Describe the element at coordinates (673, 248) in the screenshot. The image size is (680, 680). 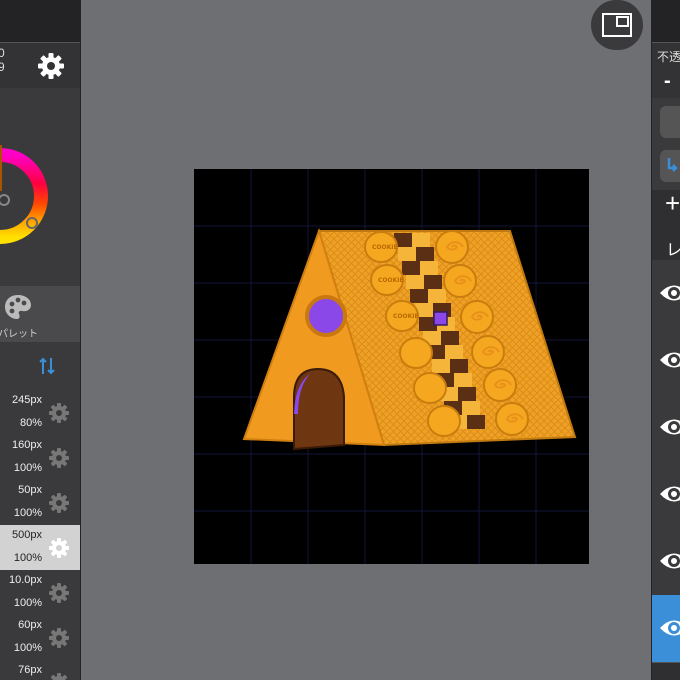
I see `layer-section-label: レ` at that location.